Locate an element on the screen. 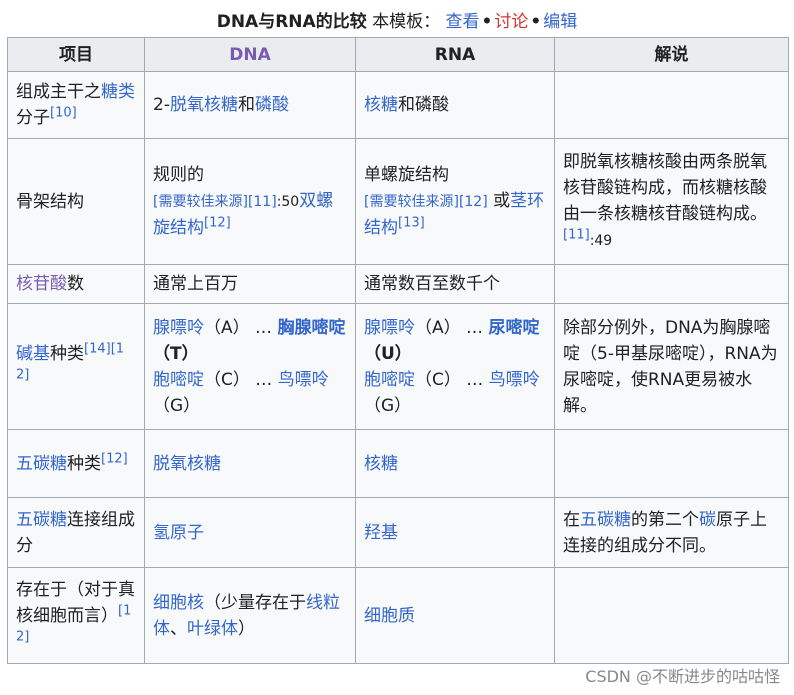 Image resolution: width=794 pixels, height=695 pixels. cytoplasm-link: 细胞质 is located at coordinates (389, 616).